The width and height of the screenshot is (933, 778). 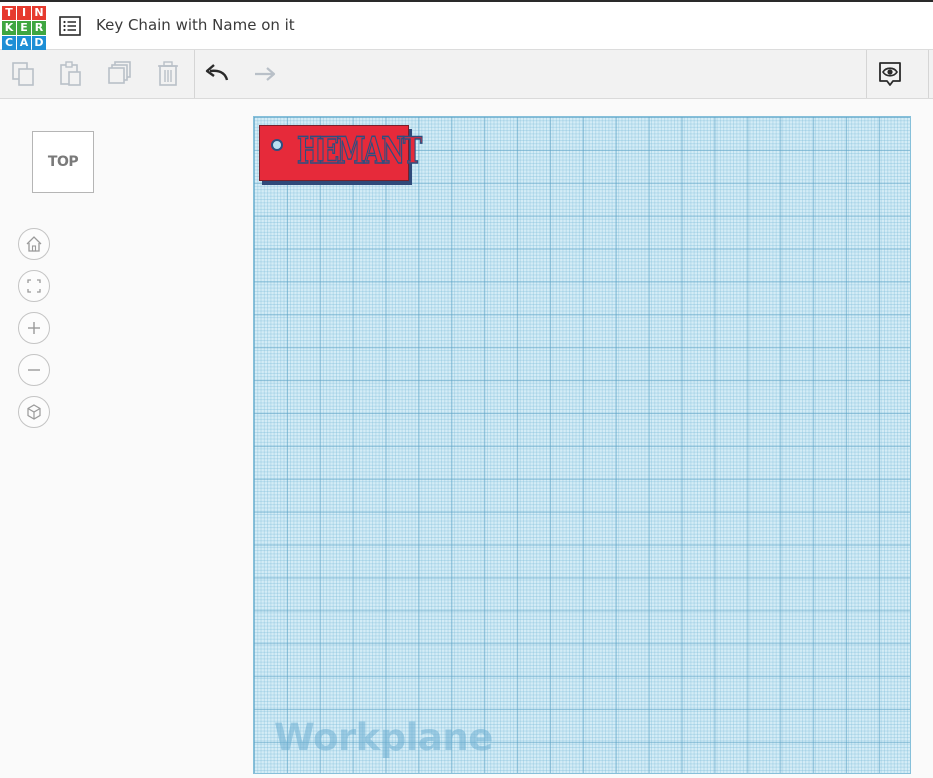 I want to click on logo-letter: A, so click(x=24, y=43).